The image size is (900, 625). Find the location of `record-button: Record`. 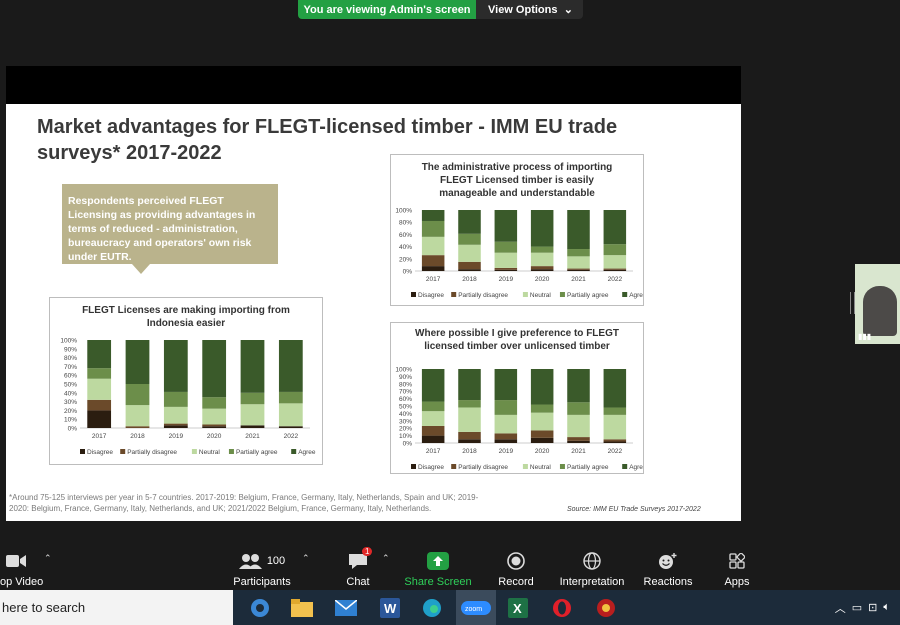

record-button: Record is located at coordinates (516, 567).